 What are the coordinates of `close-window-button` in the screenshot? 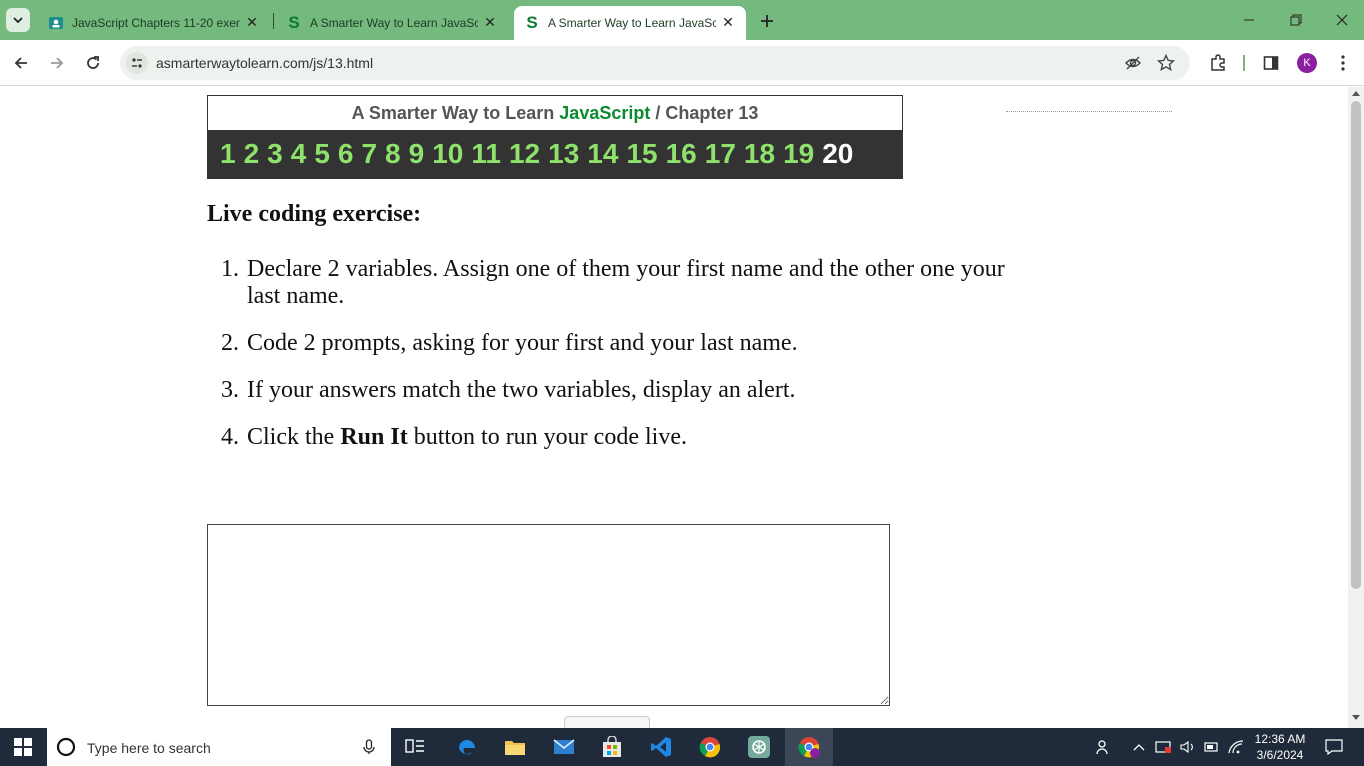 It's located at (1342, 20).